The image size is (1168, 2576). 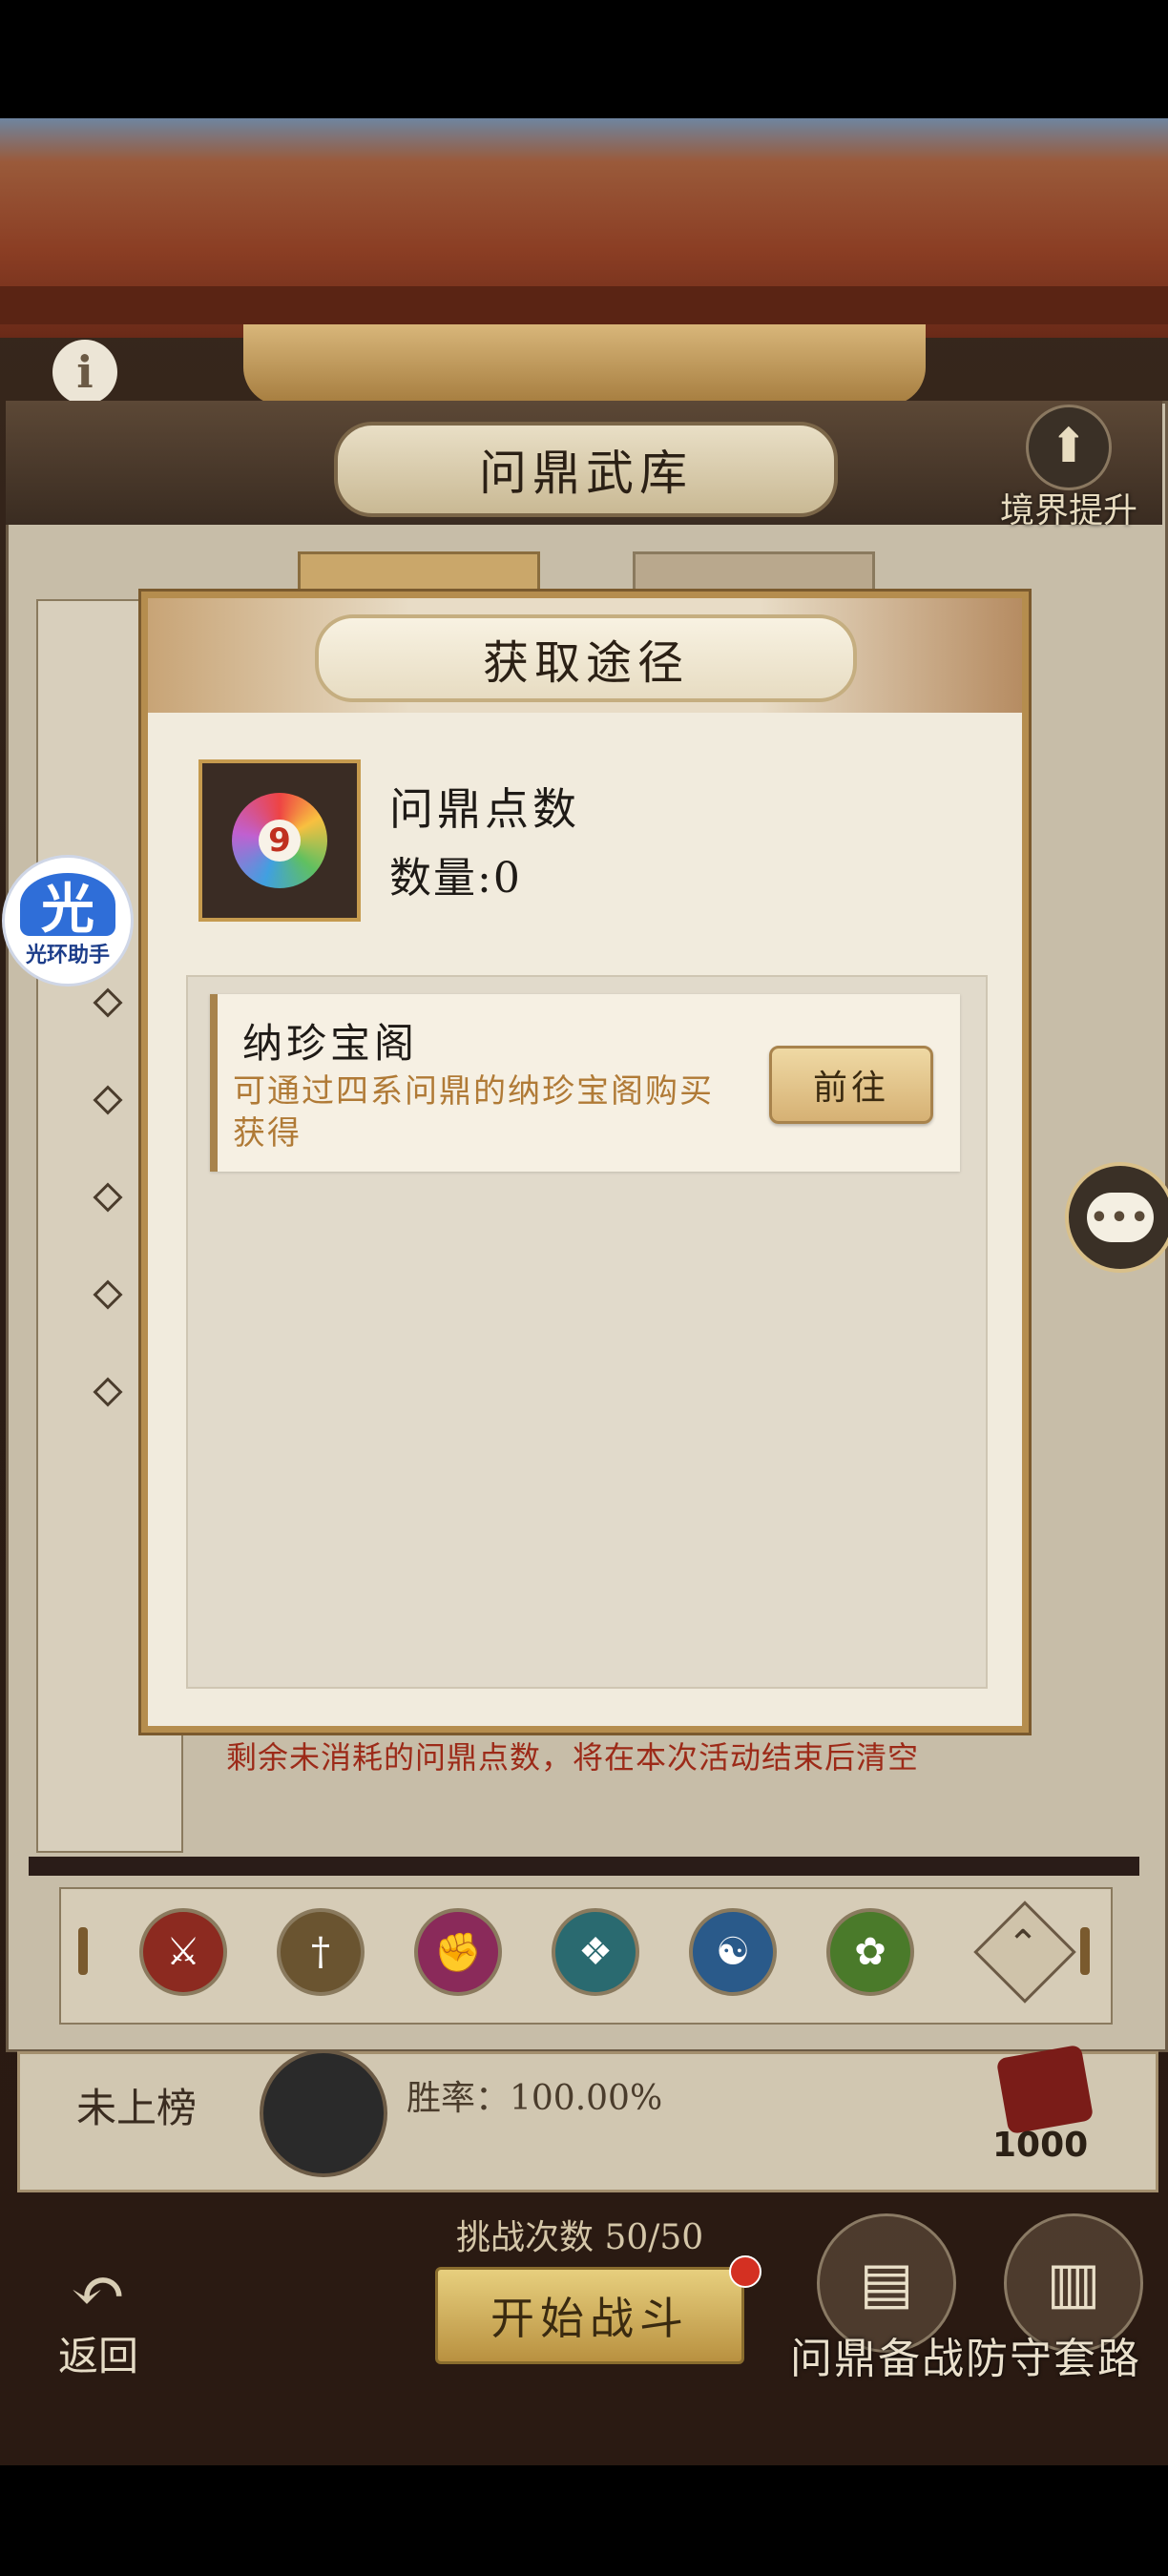 I want to click on bottom-bar, so click(x=584, y=2520).